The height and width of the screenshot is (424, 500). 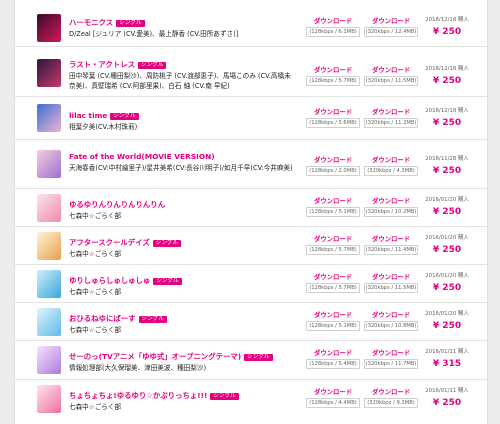 What do you see at coordinates (117, 204) in the screenshot?
I see `song-title-link: ゆるゆりんりんりんりんりん` at bounding box center [117, 204].